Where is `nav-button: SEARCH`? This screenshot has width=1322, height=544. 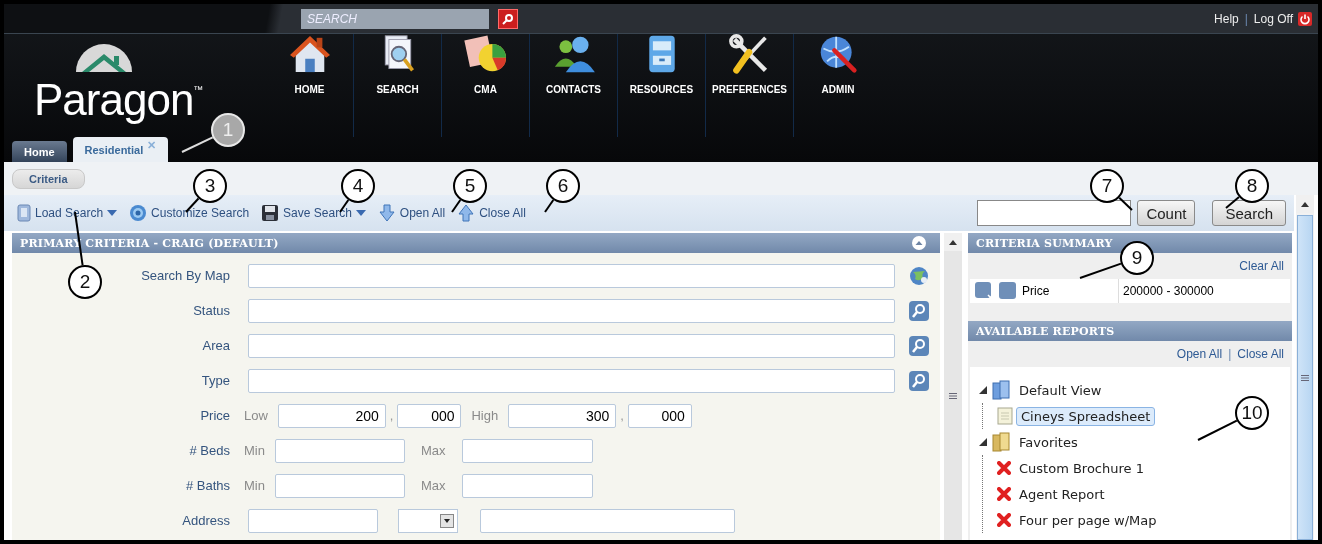 nav-button: SEARCH is located at coordinates (398, 85).